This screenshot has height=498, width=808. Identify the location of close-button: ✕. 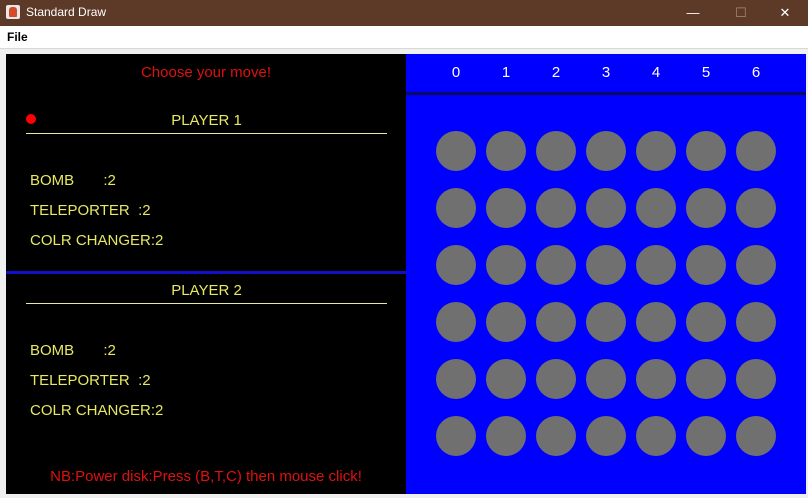
(785, 13).